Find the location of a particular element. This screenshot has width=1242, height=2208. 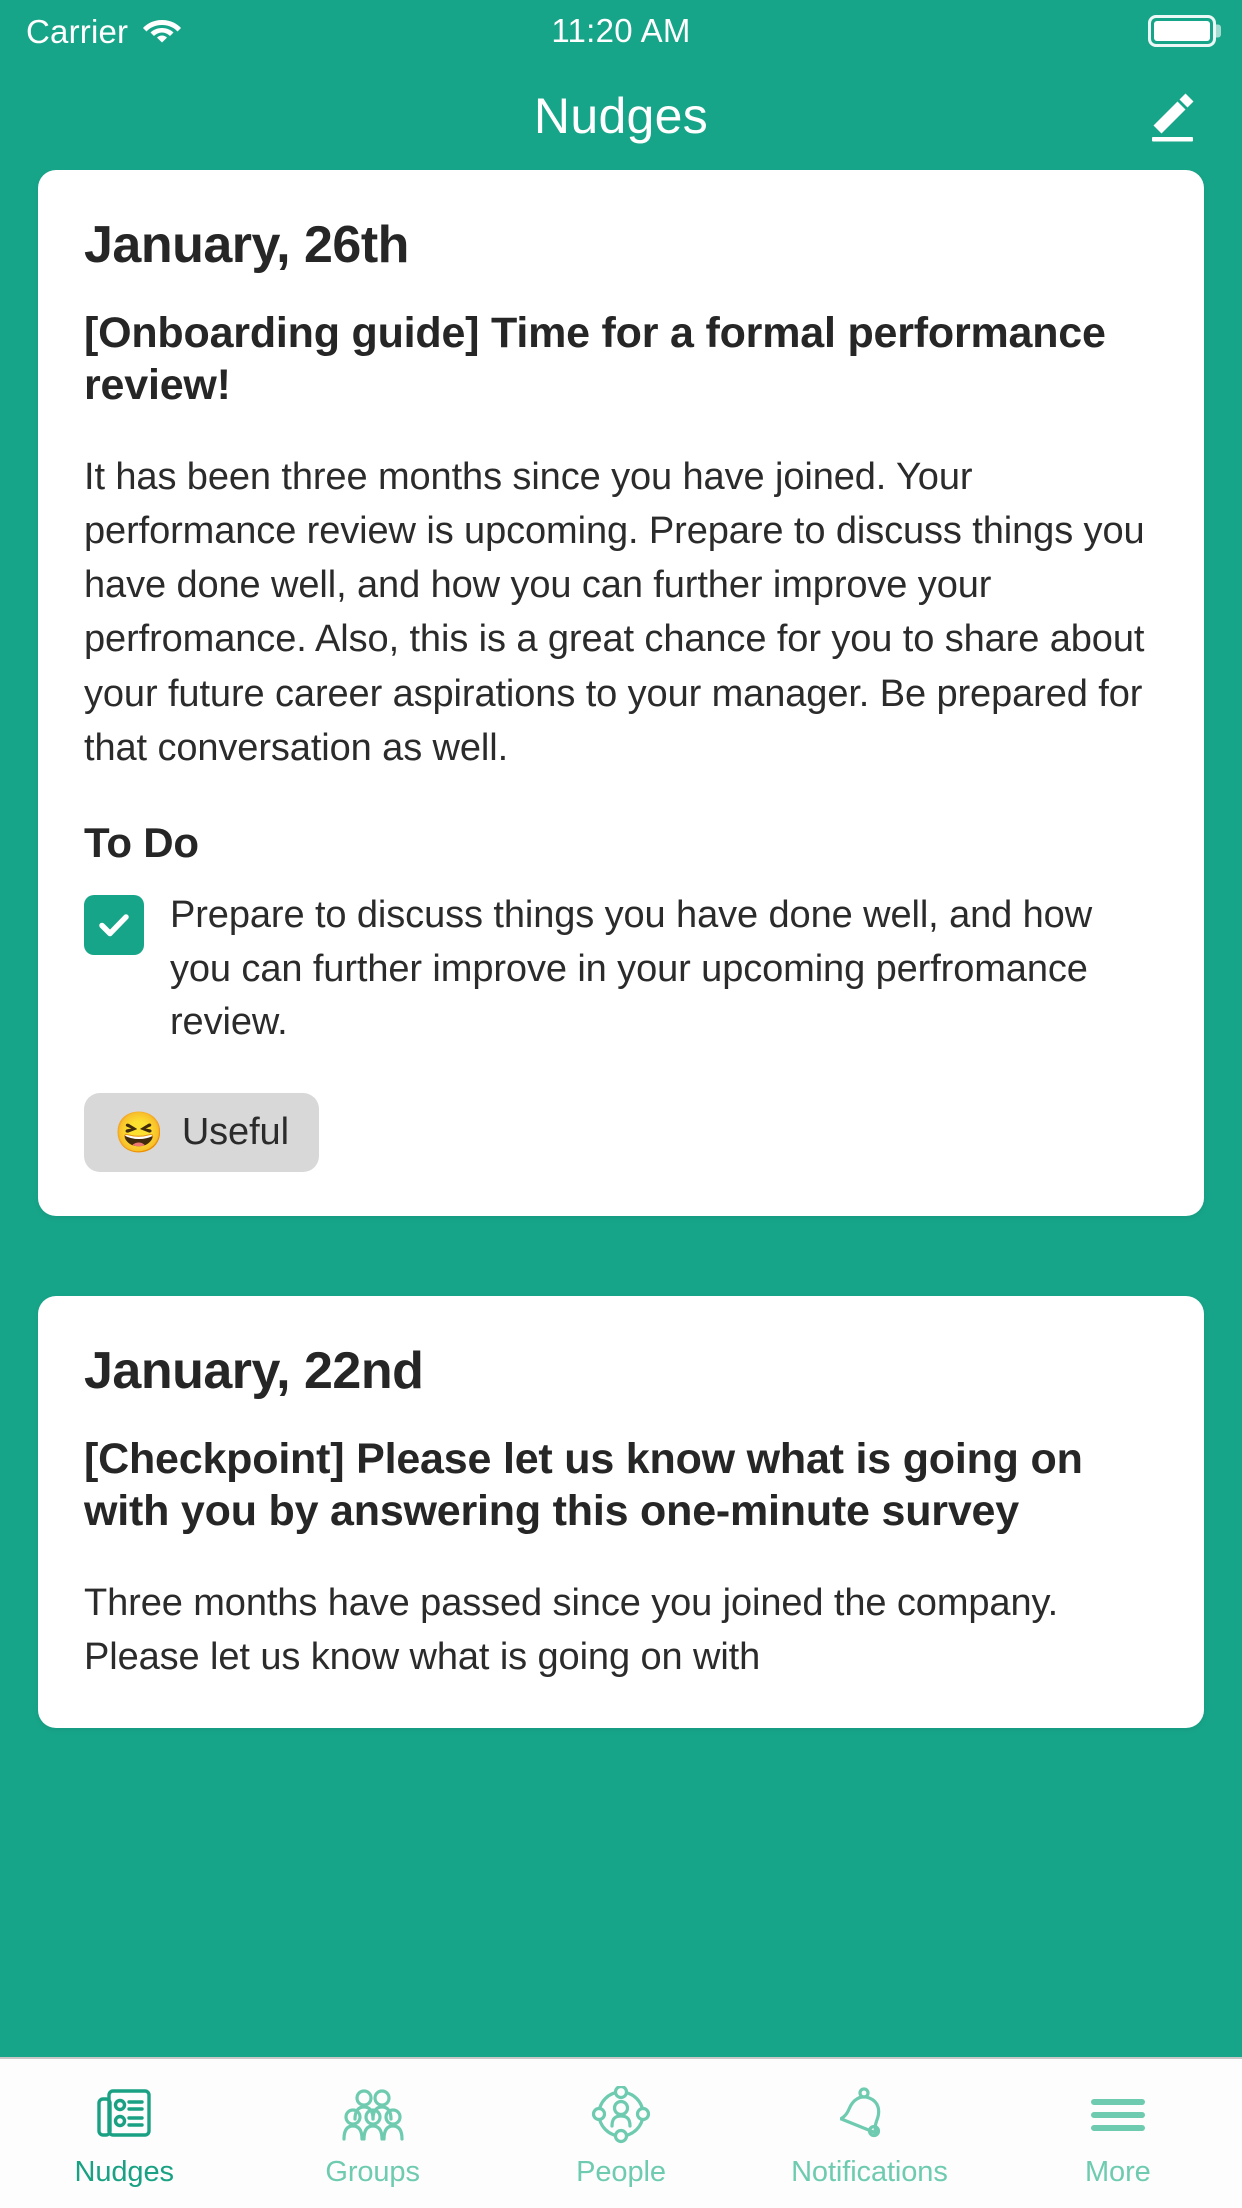

reaction-useful-button: 😆 Useful is located at coordinates (201, 1133).